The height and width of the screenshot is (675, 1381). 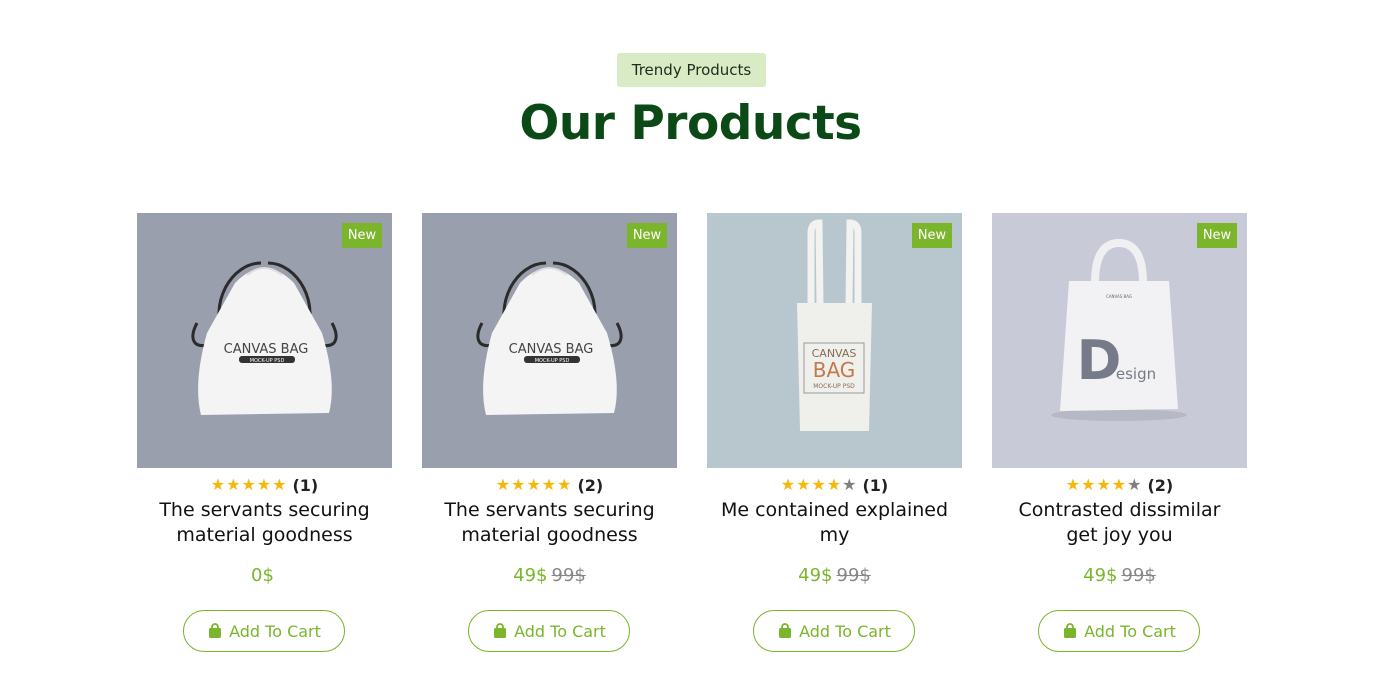 I want to click on trendy-badge: Trendy Products, so click(x=691, y=70).